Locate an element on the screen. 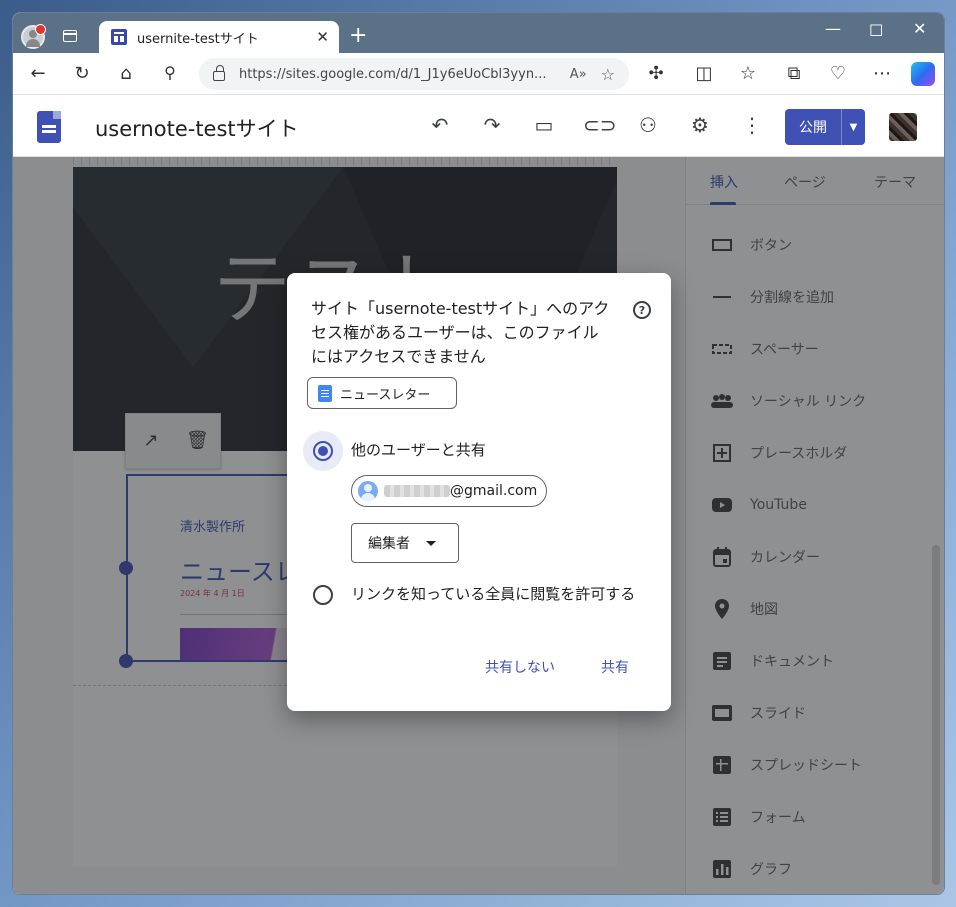 The width and height of the screenshot is (956, 907). undo-icon: ↶ is located at coordinates (440, 125).